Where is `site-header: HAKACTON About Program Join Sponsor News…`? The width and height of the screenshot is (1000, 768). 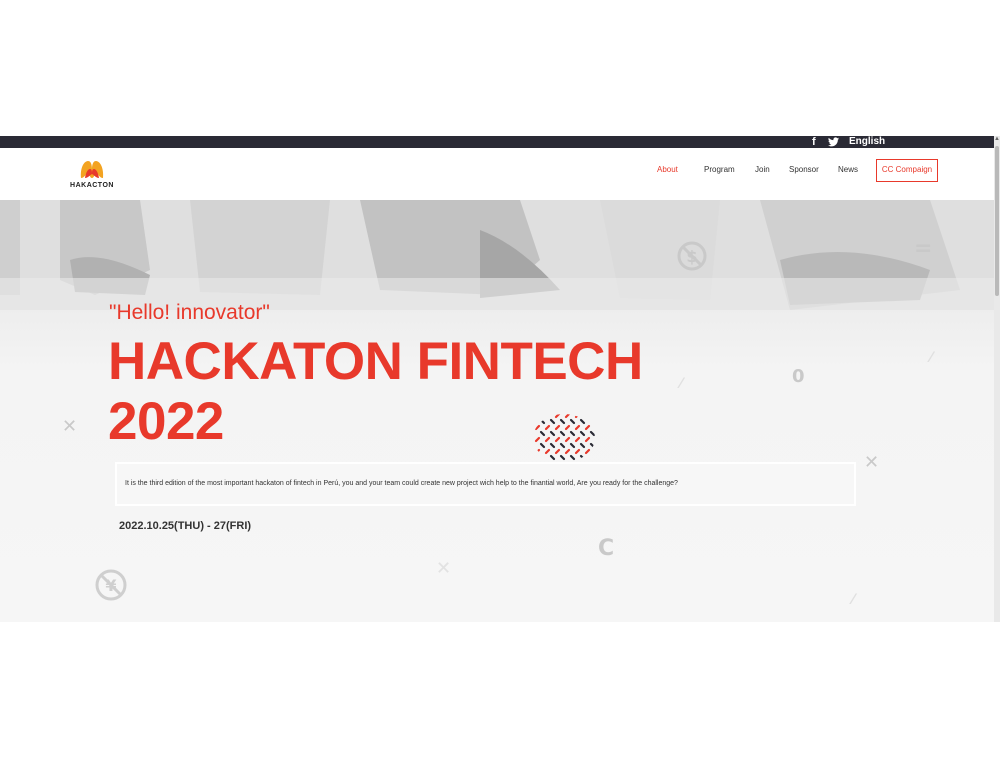 site-header: HAKACTON About Program Join Sponsor News… is located at coordinates (497, 174).